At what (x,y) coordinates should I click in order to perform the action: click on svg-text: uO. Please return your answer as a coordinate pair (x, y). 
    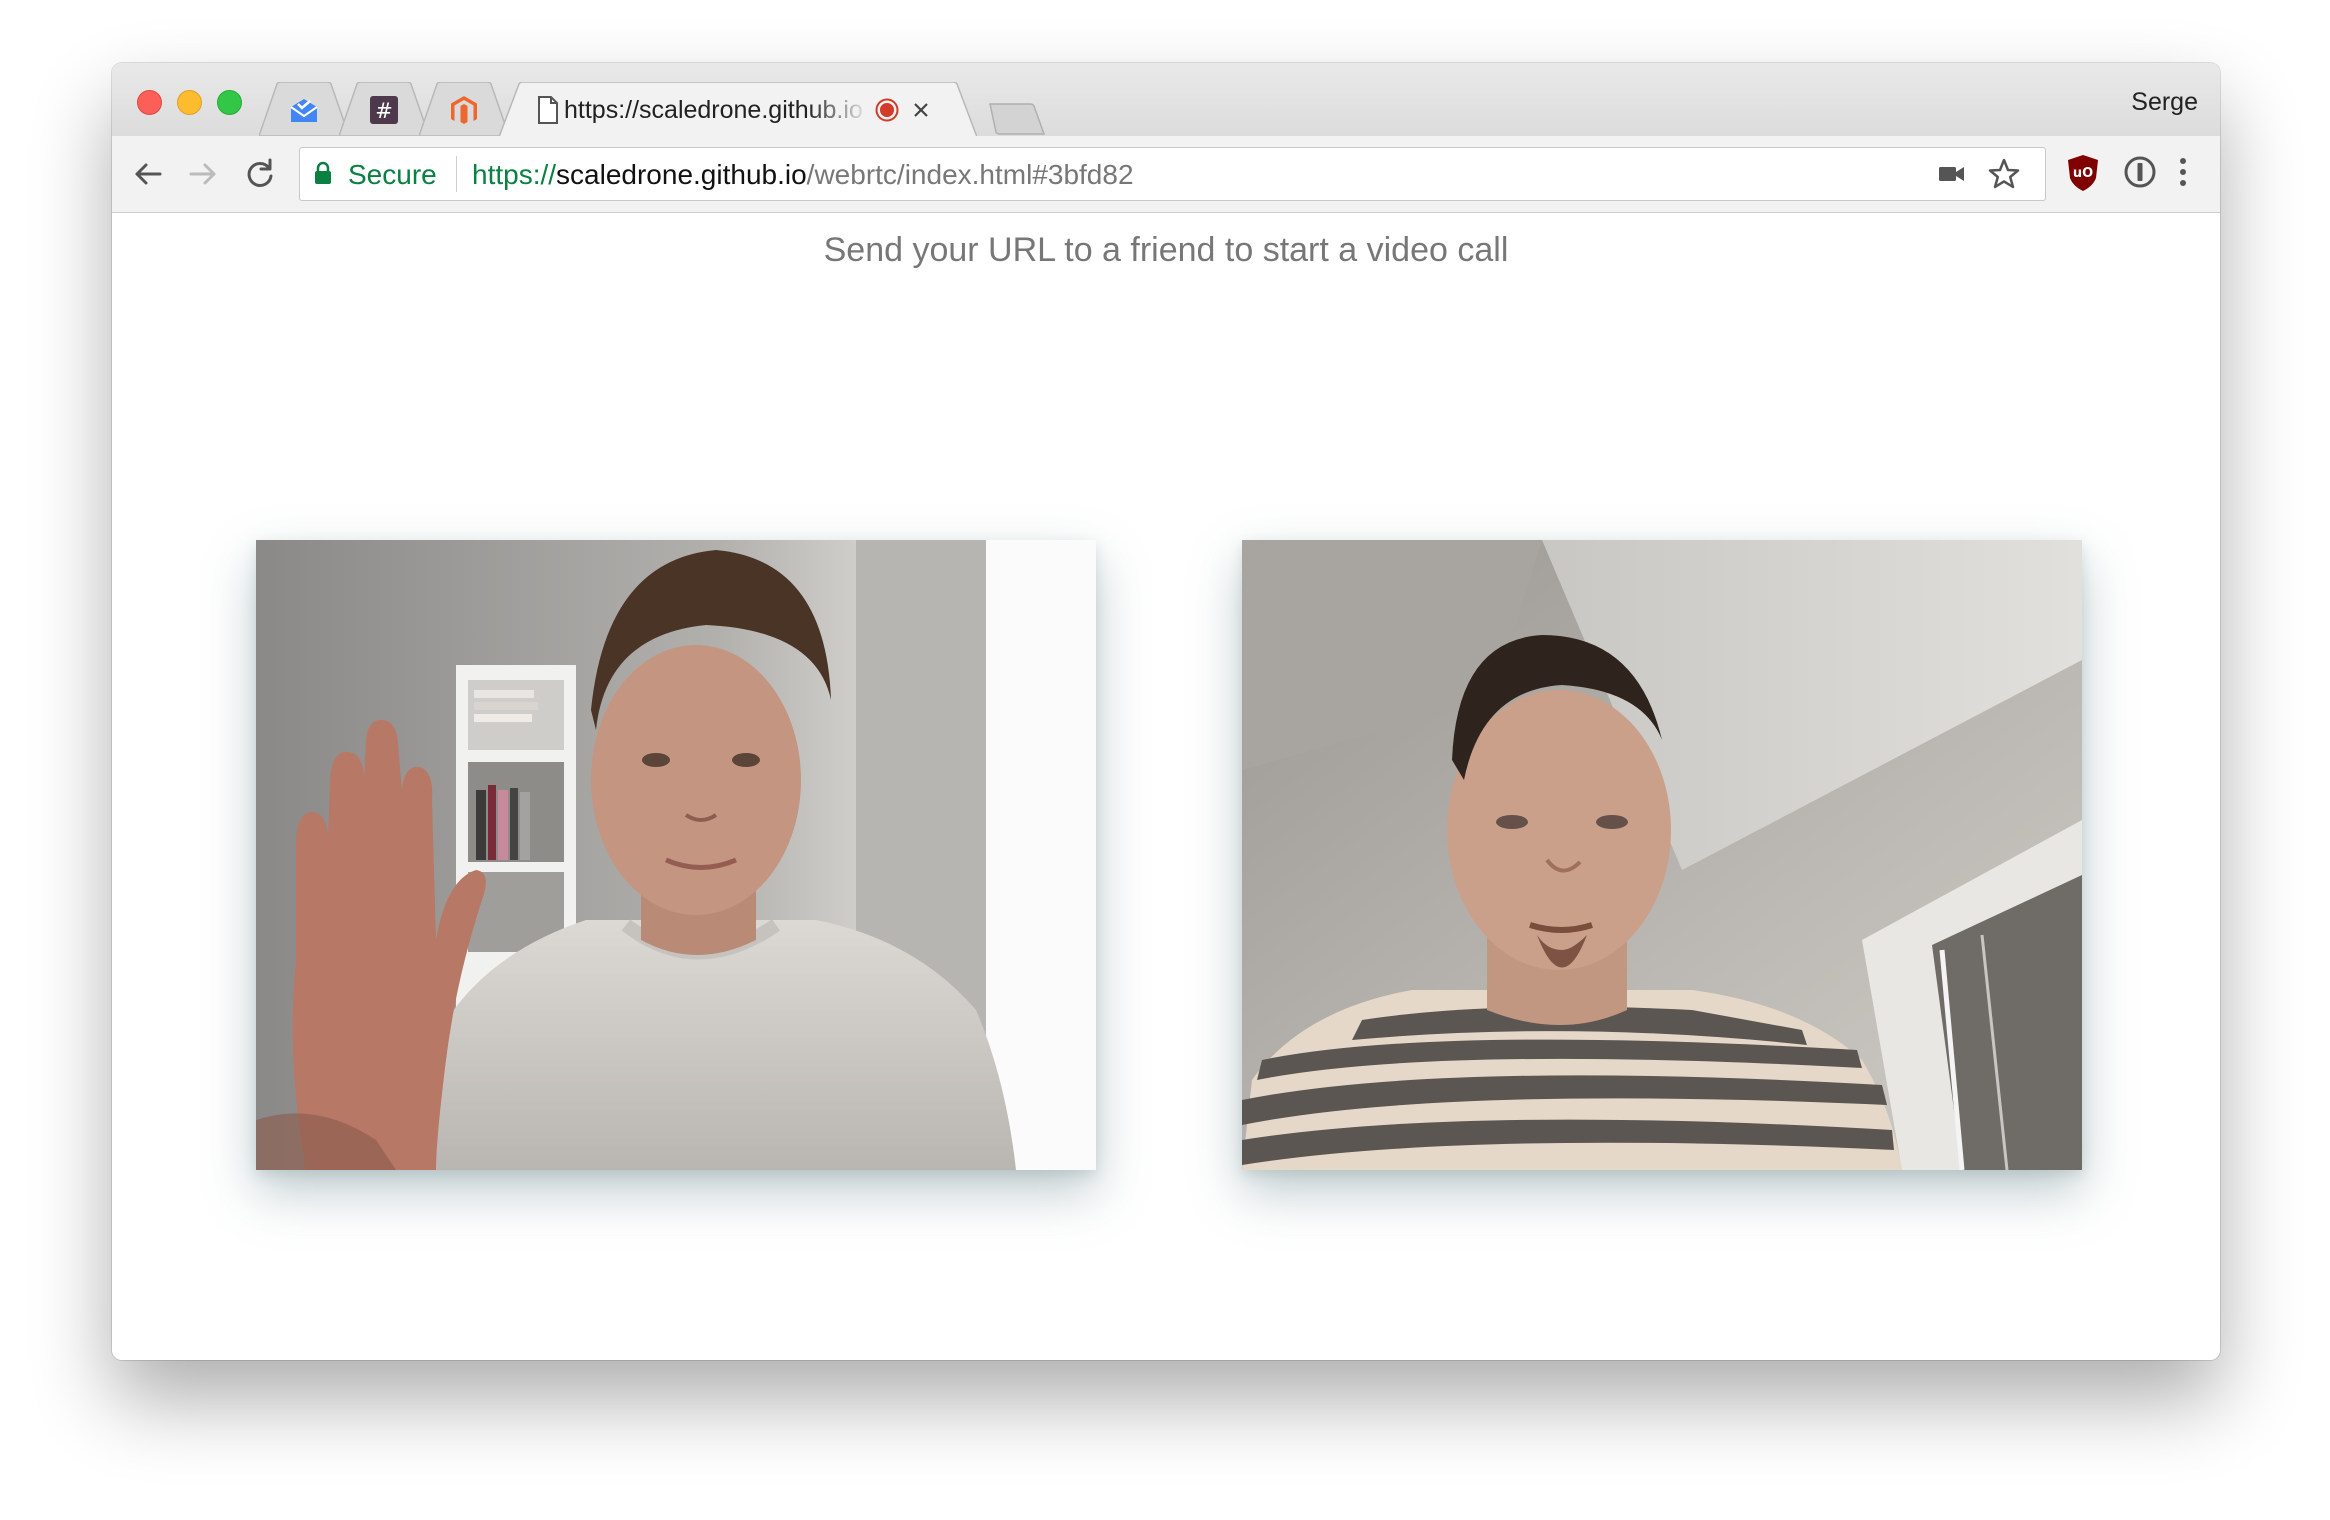
    Looking at the image, I should click on (2083, 173).